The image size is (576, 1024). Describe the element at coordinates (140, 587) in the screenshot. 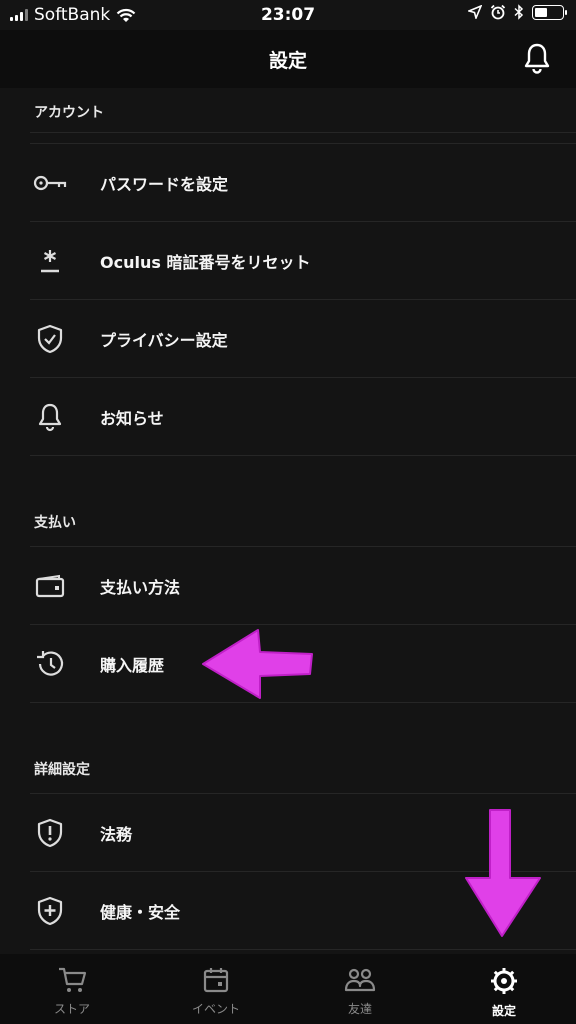

I see `item-label: 支払い方法` at that location.